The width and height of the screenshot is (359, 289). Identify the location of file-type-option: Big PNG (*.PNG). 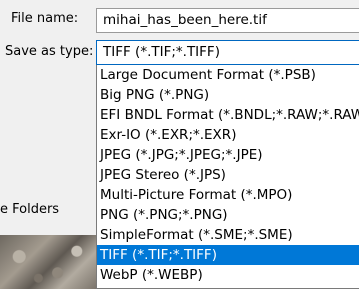
(228, 95).